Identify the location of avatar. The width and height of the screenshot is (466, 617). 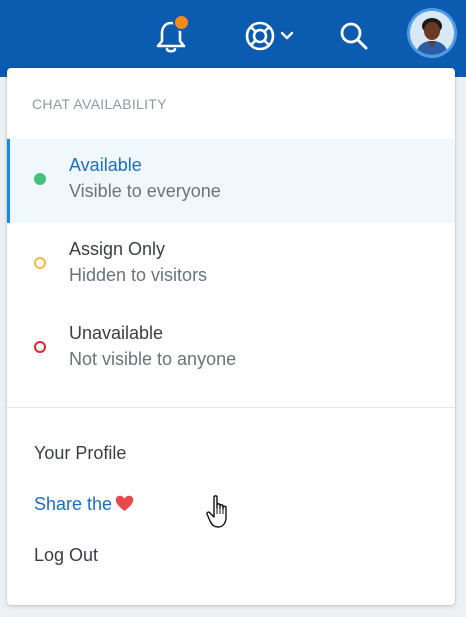
(432, 33).